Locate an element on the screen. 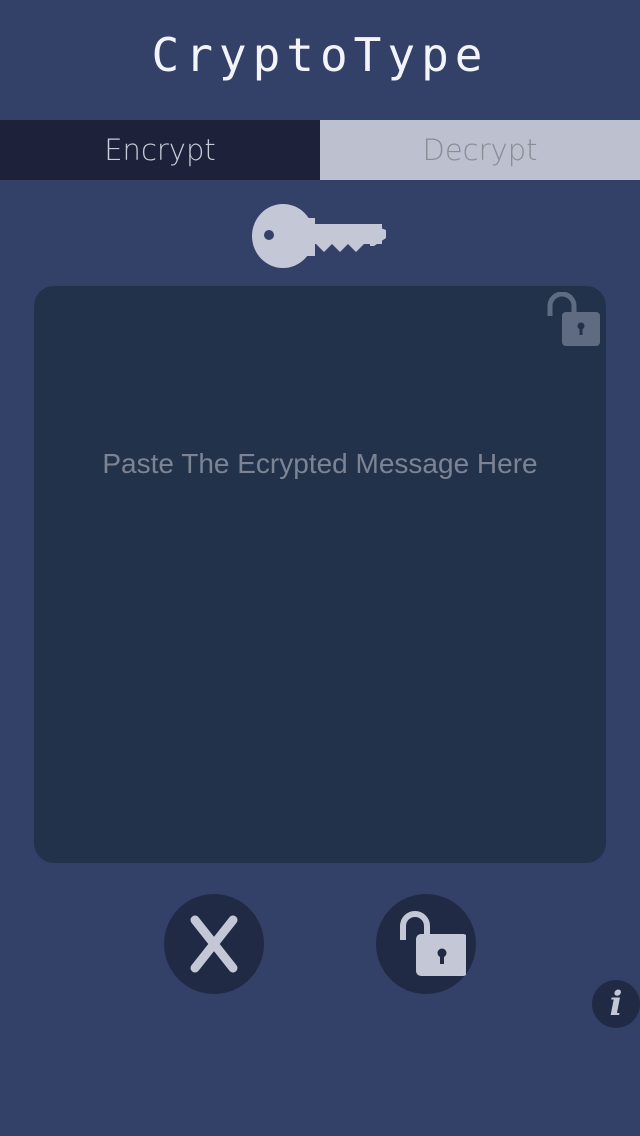 Image resolution: width=640 pixels, height=1136 pixels. unlock-button is located at coordinates (426, 944).